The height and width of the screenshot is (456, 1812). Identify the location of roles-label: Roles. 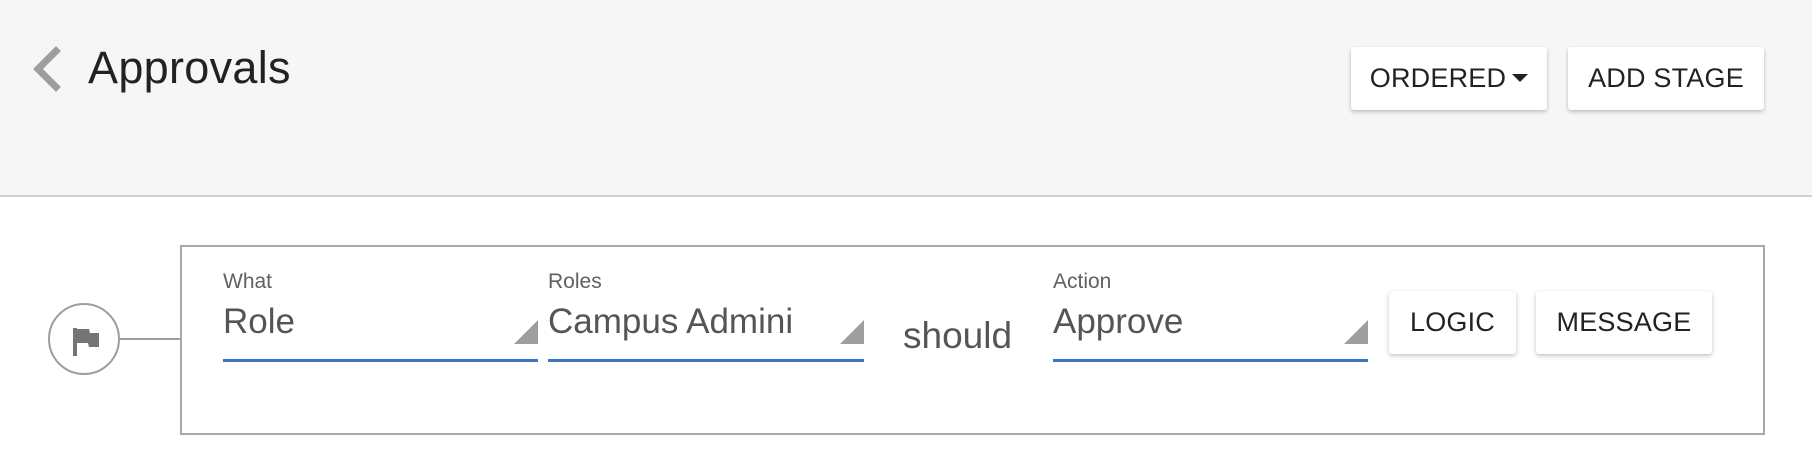
(575, 281).